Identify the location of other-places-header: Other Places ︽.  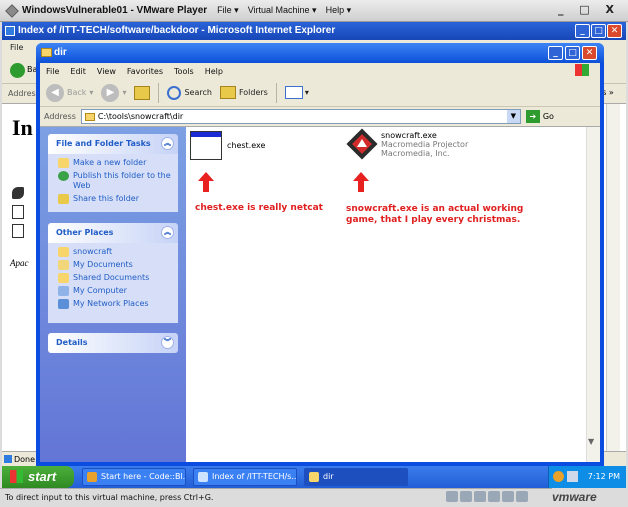
(113, 233).